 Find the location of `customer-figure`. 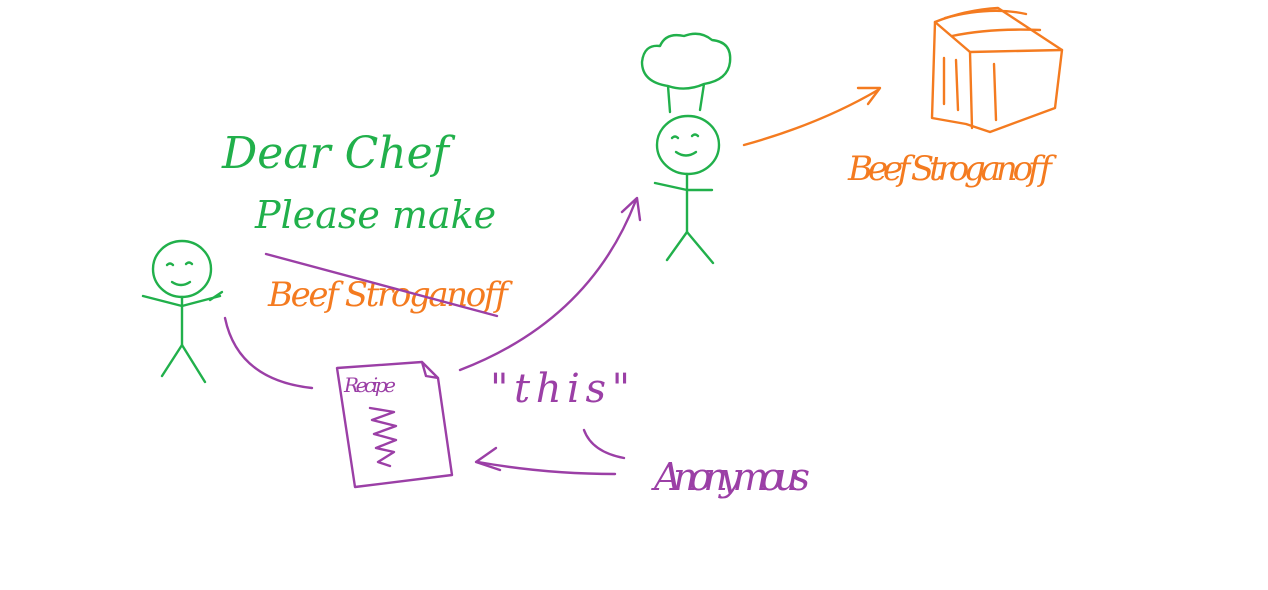

customer-figure is located at coordinates (182, 311).